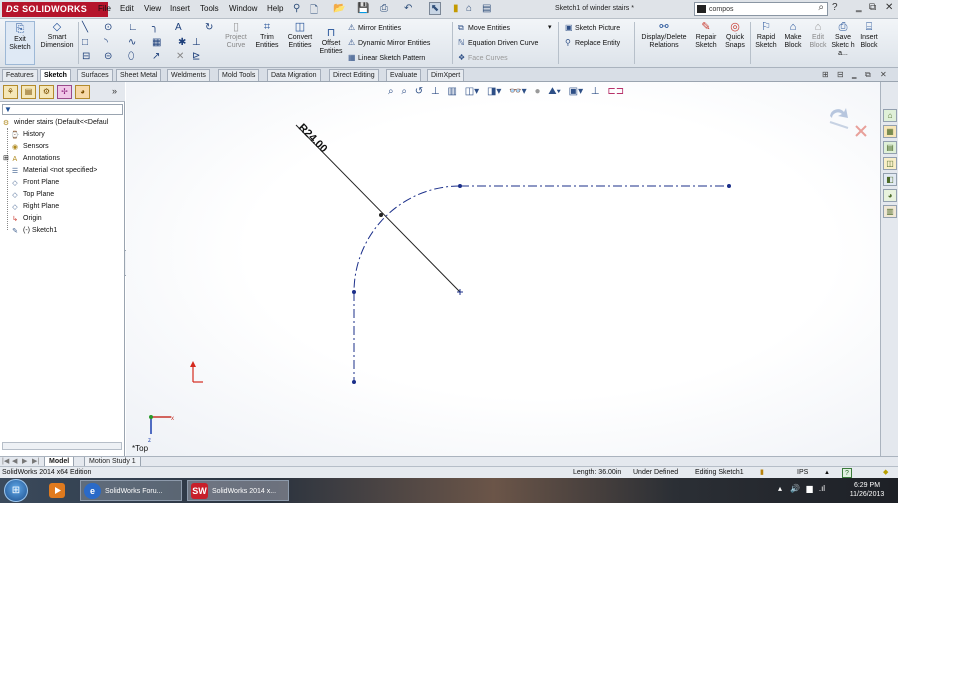 Image resolution: width=960 pixels, height=683 pixels. Describe the element at coordinates (6, 158) in the screenshot. I see `expand-plus-icon: ⊞` at that location.